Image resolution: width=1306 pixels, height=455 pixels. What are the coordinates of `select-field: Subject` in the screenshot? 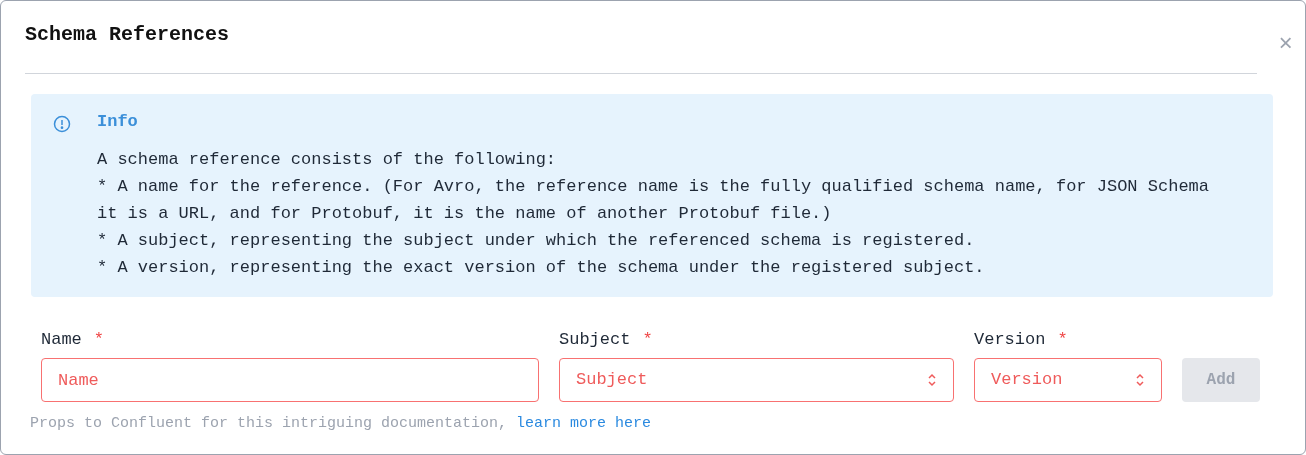 It's located at (756, 380).